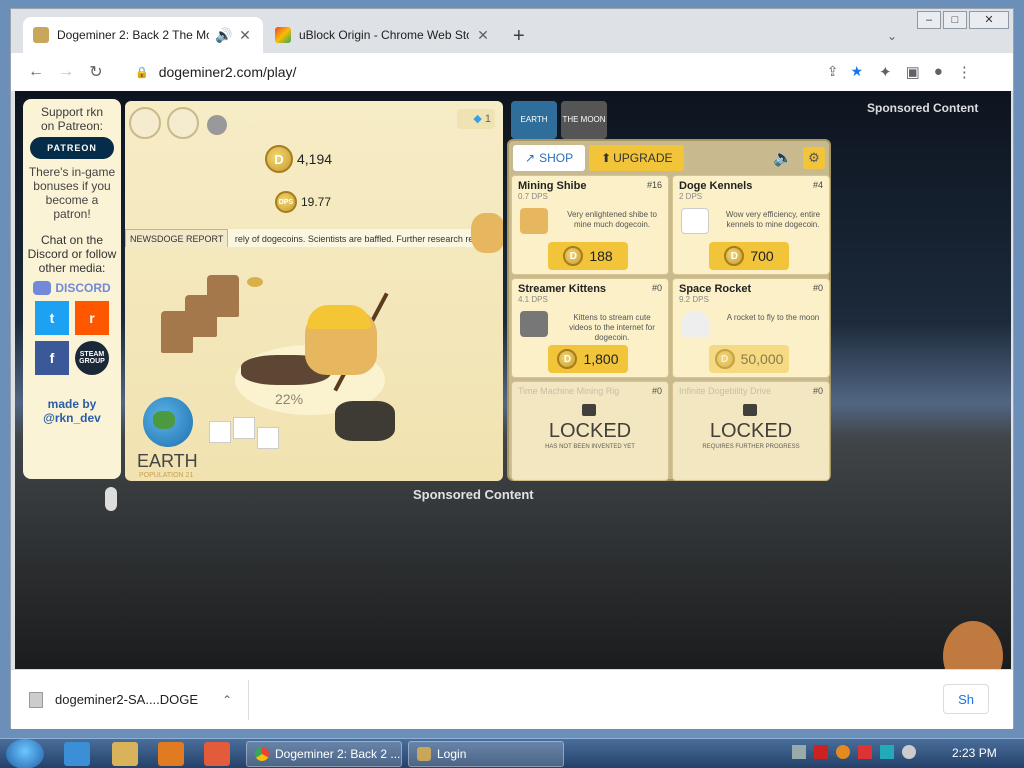 This screenshot has height=768, width=1024. What do you see at coordinates (601, 256) in the screenshot?
I see `item-price: 188` at bounding box center [601, 256].